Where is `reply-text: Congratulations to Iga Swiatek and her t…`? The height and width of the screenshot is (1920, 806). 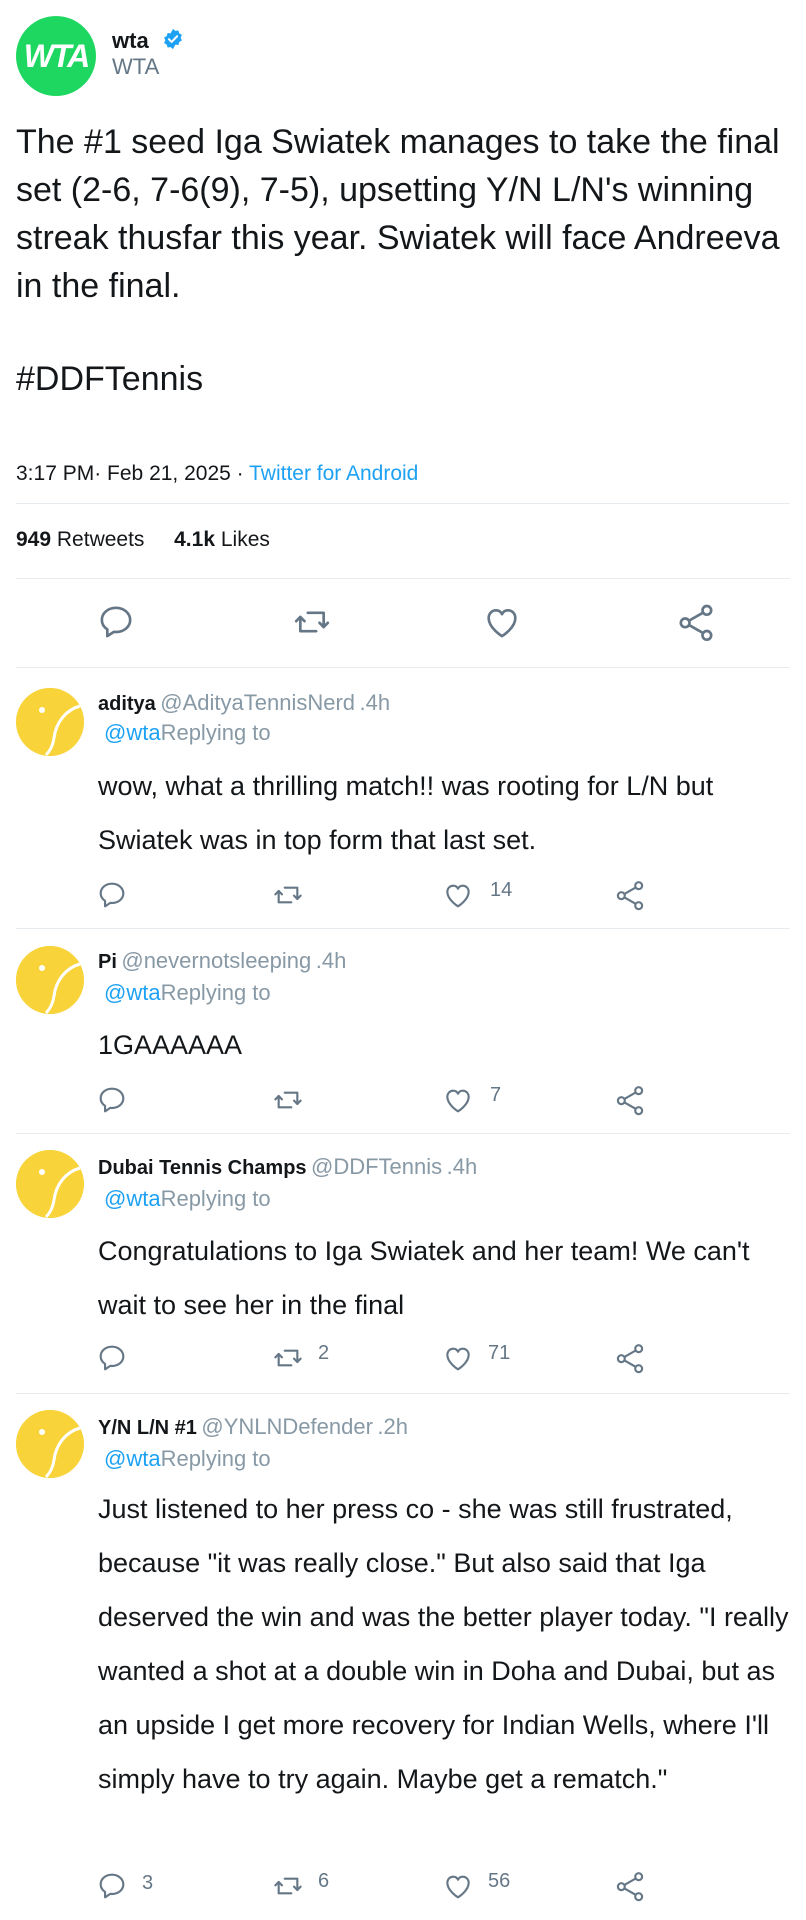 reply-text: Congratulations to Iga Swiatek and her t… is located at coordinates (424, 1278).